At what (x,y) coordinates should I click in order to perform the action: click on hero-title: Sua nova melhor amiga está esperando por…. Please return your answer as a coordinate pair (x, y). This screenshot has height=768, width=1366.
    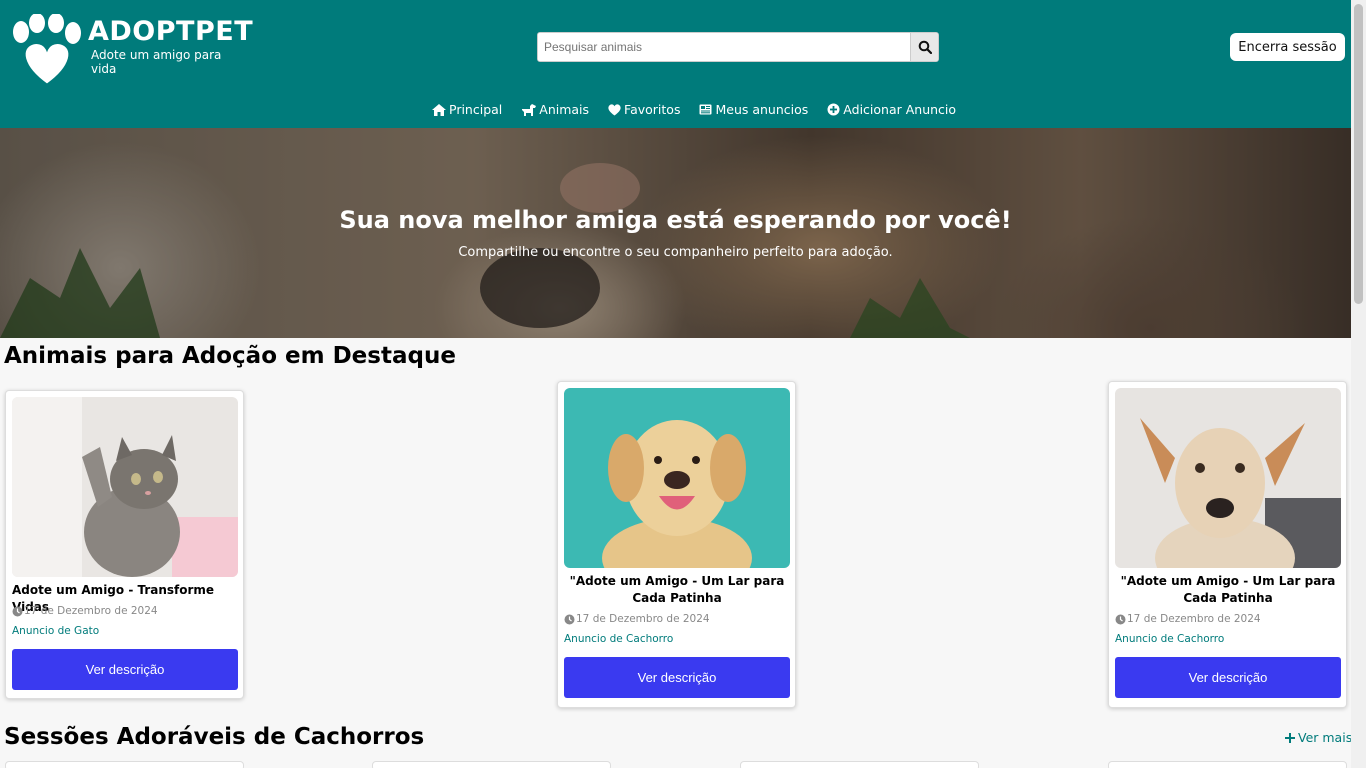
    Looking at the image, I should click on (675, 220).